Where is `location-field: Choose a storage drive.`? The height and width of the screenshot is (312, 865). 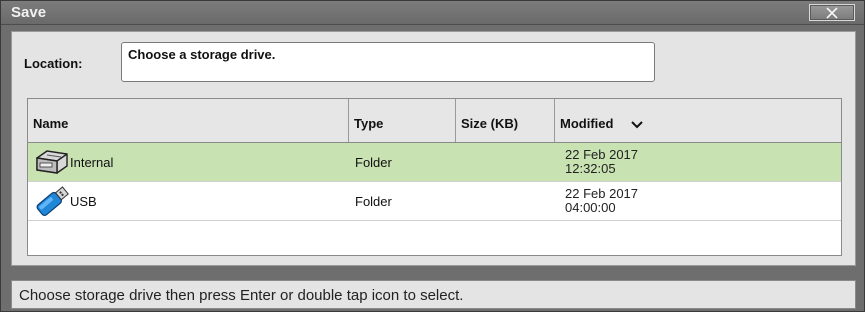 location-field: Choose a storage drive. is located at coordinates (388, 62).